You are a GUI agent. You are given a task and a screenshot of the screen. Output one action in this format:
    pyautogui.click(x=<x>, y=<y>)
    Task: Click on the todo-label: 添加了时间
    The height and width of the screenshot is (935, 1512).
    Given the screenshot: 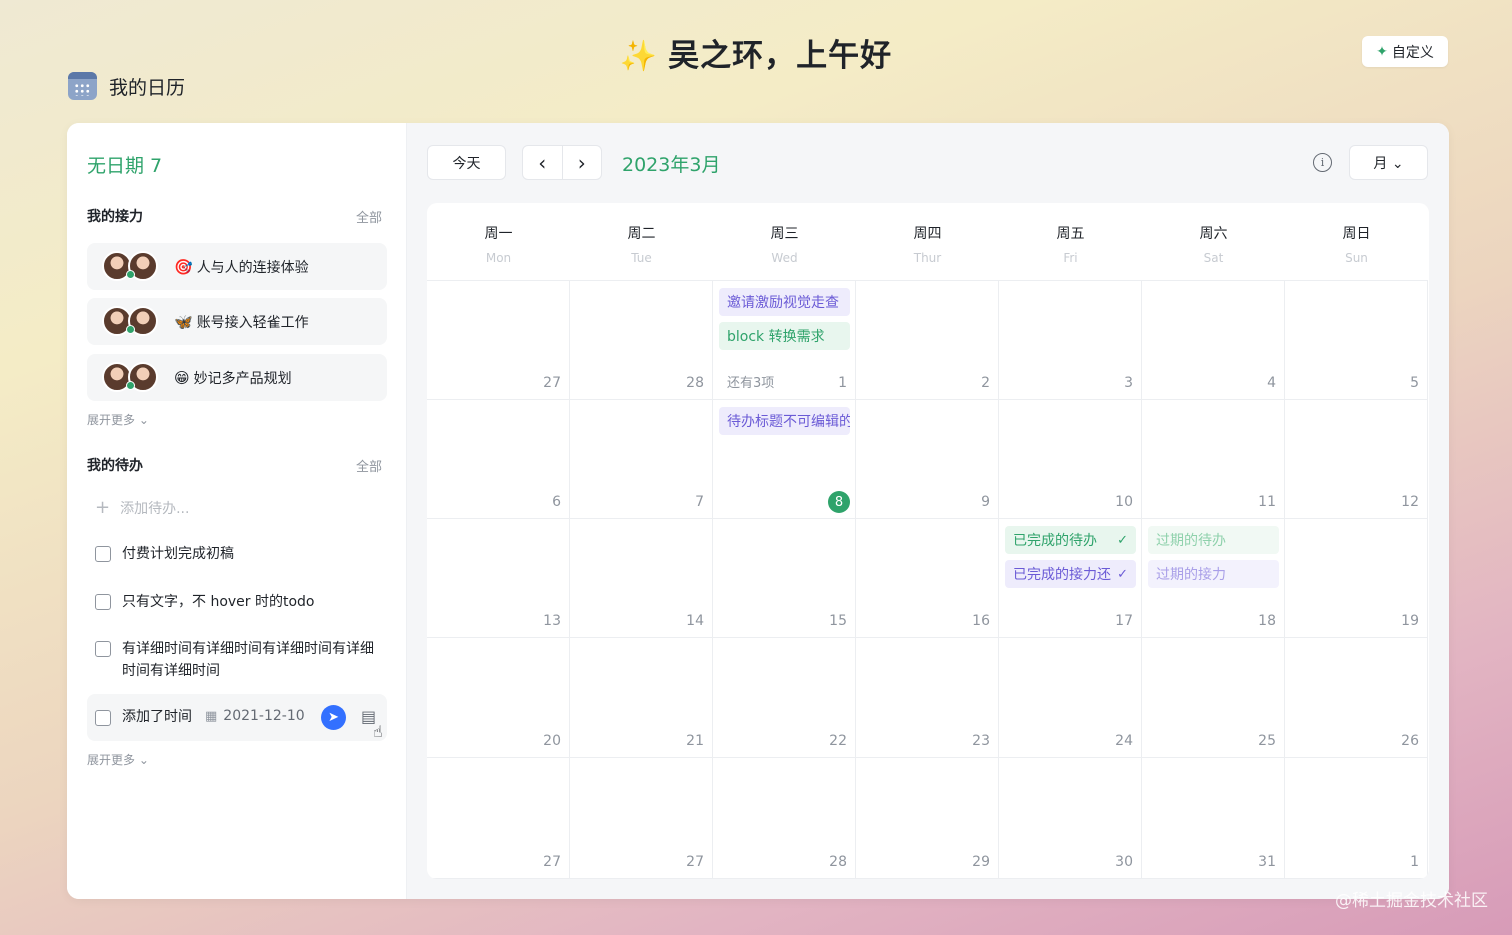 What is the action you would take?
    pyautogui.click(x=157, y=716)
    